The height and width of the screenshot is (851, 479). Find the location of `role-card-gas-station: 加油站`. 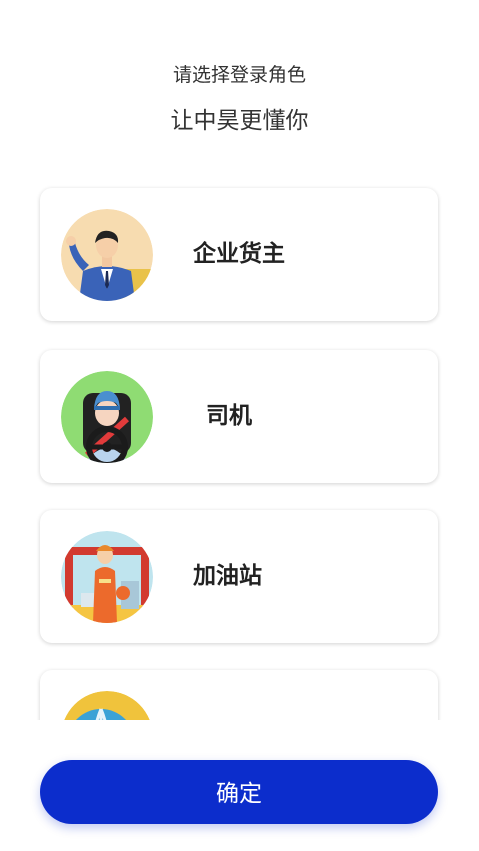

role-card-gas-station: 加油站 is located at coordinates (239, 576).